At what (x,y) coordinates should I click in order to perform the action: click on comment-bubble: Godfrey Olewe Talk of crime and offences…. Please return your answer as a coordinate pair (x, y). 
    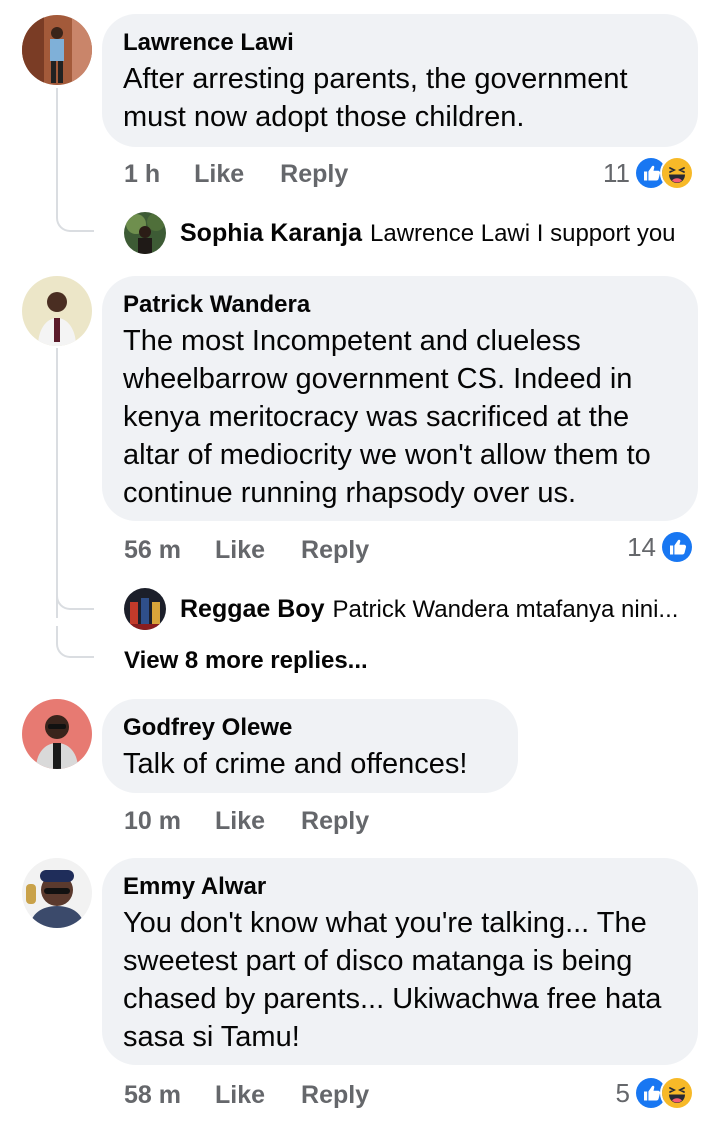
    Looking at the image, I should click on (310, 746).